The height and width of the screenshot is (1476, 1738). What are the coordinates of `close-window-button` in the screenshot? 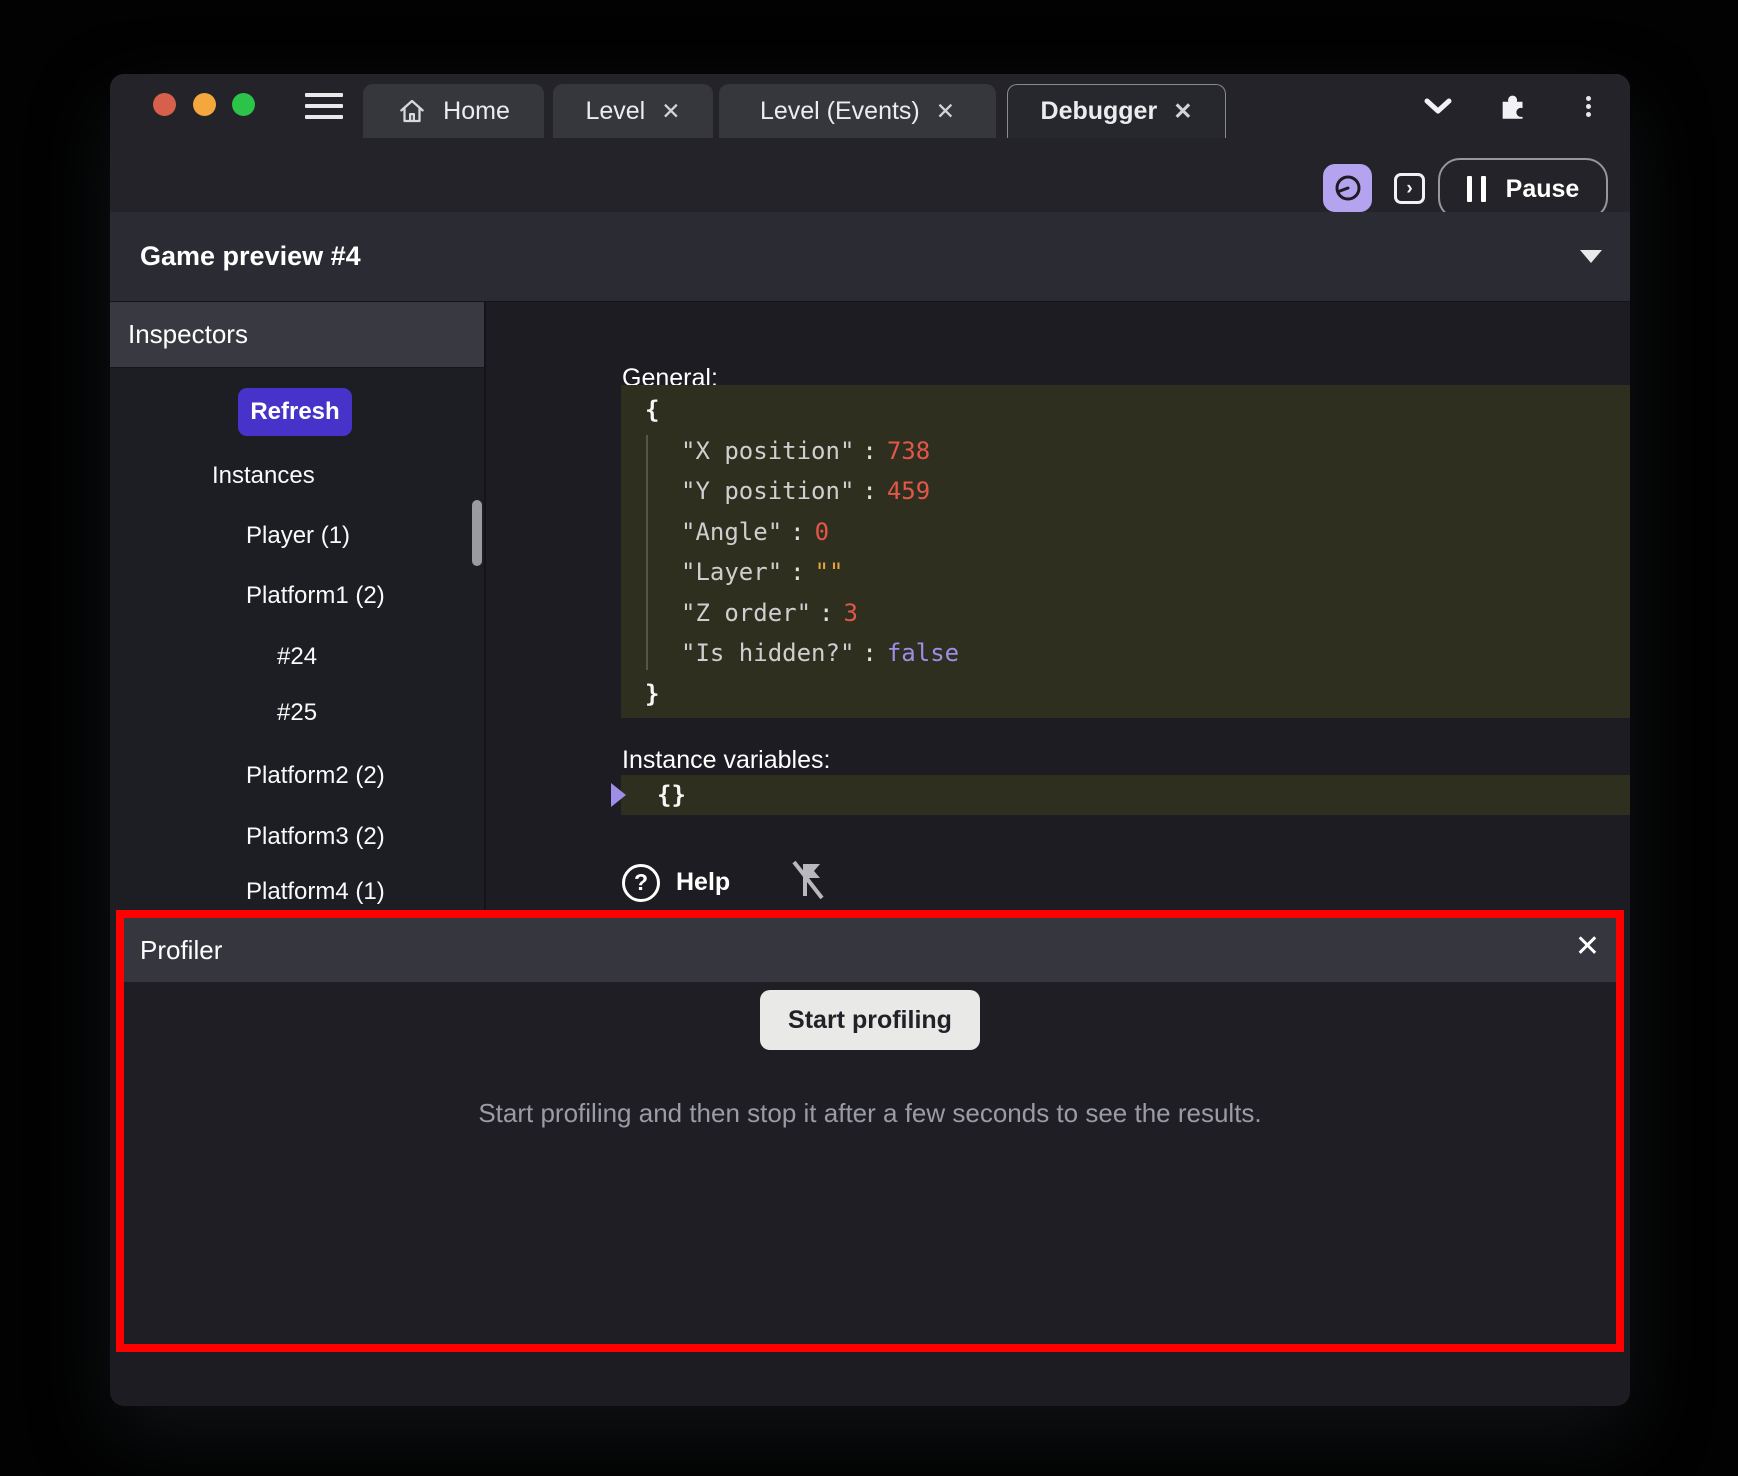 It's located at (164, 104).